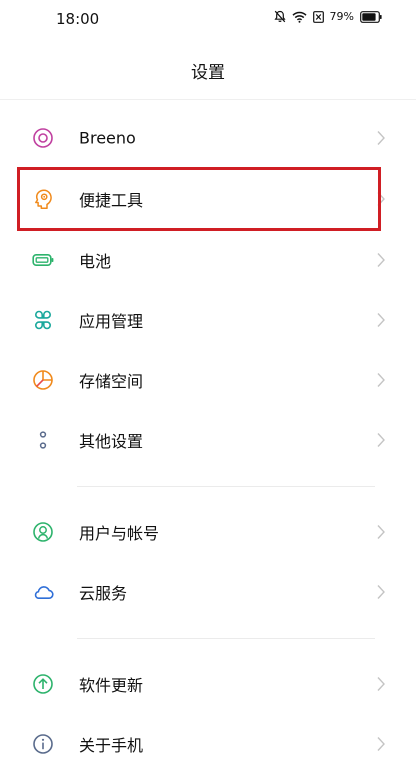 This screenshot has width=416, height=771. I want to click on header-divider, so click(208, 99).